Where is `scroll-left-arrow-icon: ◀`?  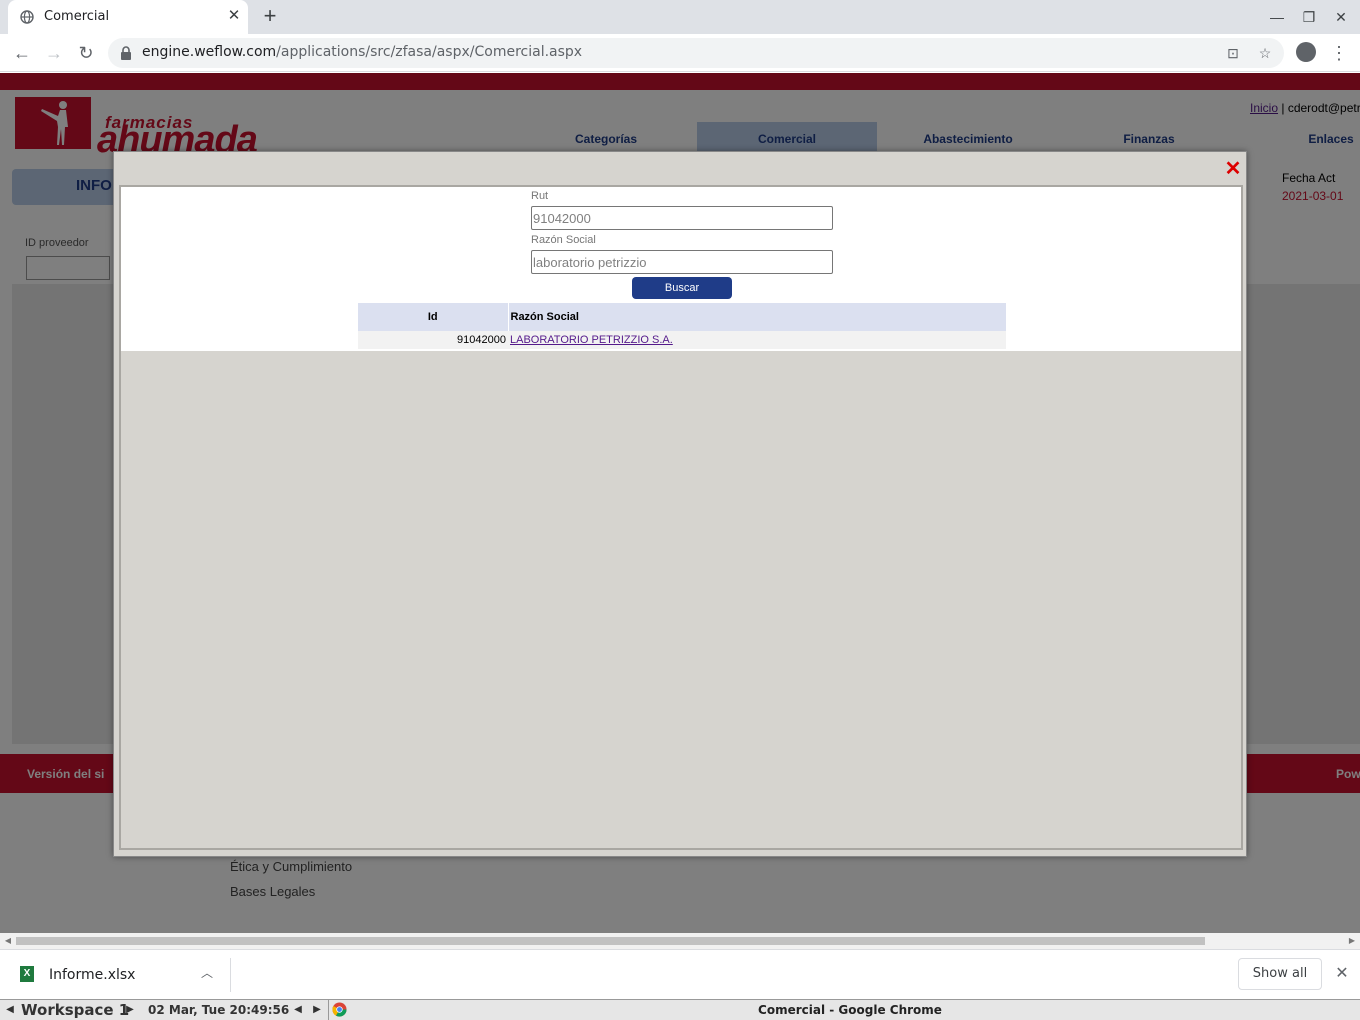 scroll-left-arrow-icon: ◀ is located at coordinates (8, 941).